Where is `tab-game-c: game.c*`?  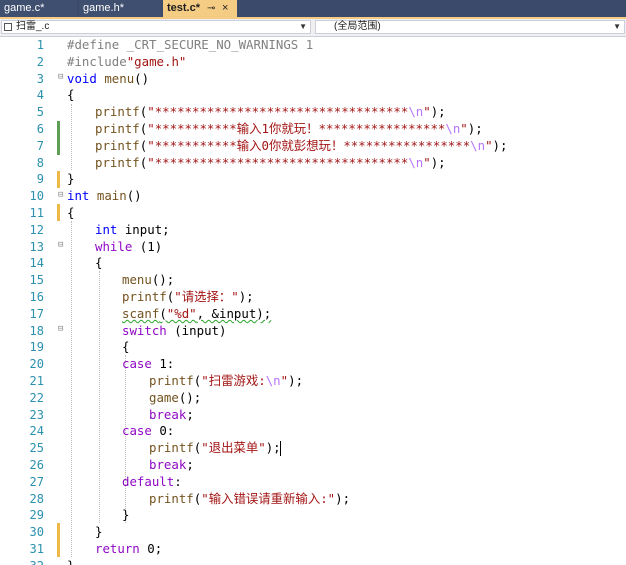 tab-game-c: game.c* is located at coordinates (38, 8).